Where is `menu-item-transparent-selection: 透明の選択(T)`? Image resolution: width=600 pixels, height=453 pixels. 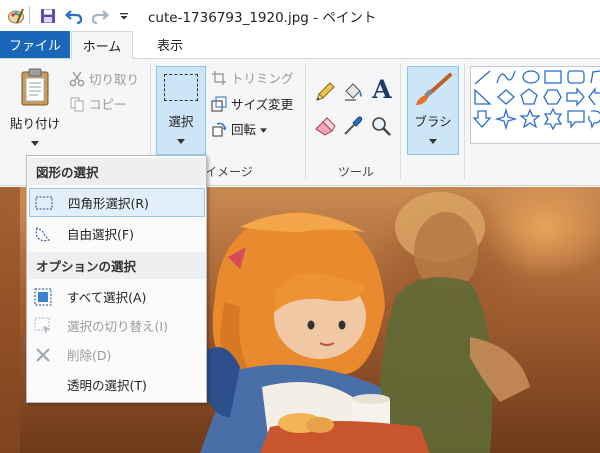
menu-item-transparent-selection: 透明の選択(T) is located at coordinates (117, 384).